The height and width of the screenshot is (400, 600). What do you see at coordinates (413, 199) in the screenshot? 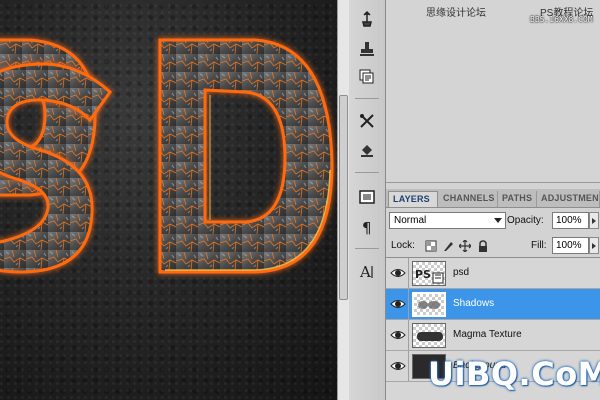
I see `tab-layers: LAYERS` at bounding box center [413, 199].